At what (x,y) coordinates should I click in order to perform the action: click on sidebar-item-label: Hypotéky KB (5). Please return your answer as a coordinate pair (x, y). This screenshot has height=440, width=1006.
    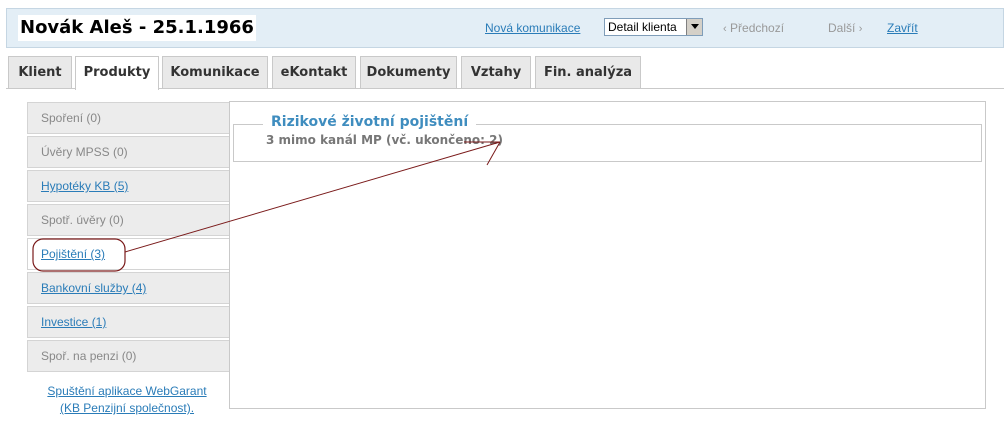
    Looking at the image, I should click on (84, 186).